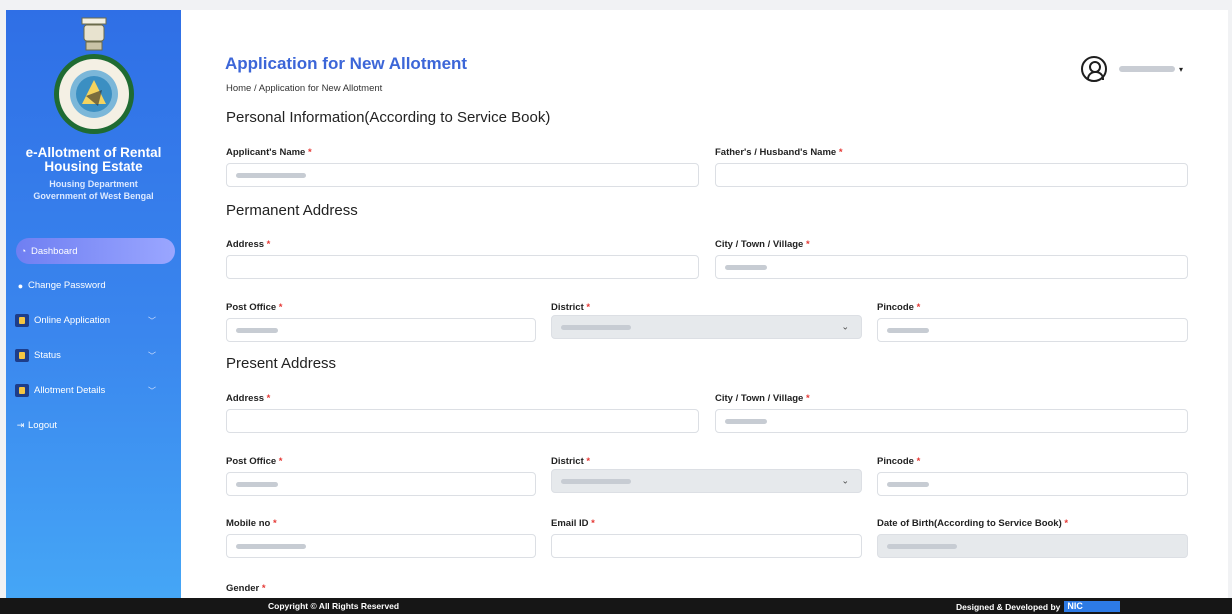  What do you see at coordinates (304, 88) in the screenshot?
I see `breadcrumb: Home / Application for New Allotment` at bounding box center [304, 88].